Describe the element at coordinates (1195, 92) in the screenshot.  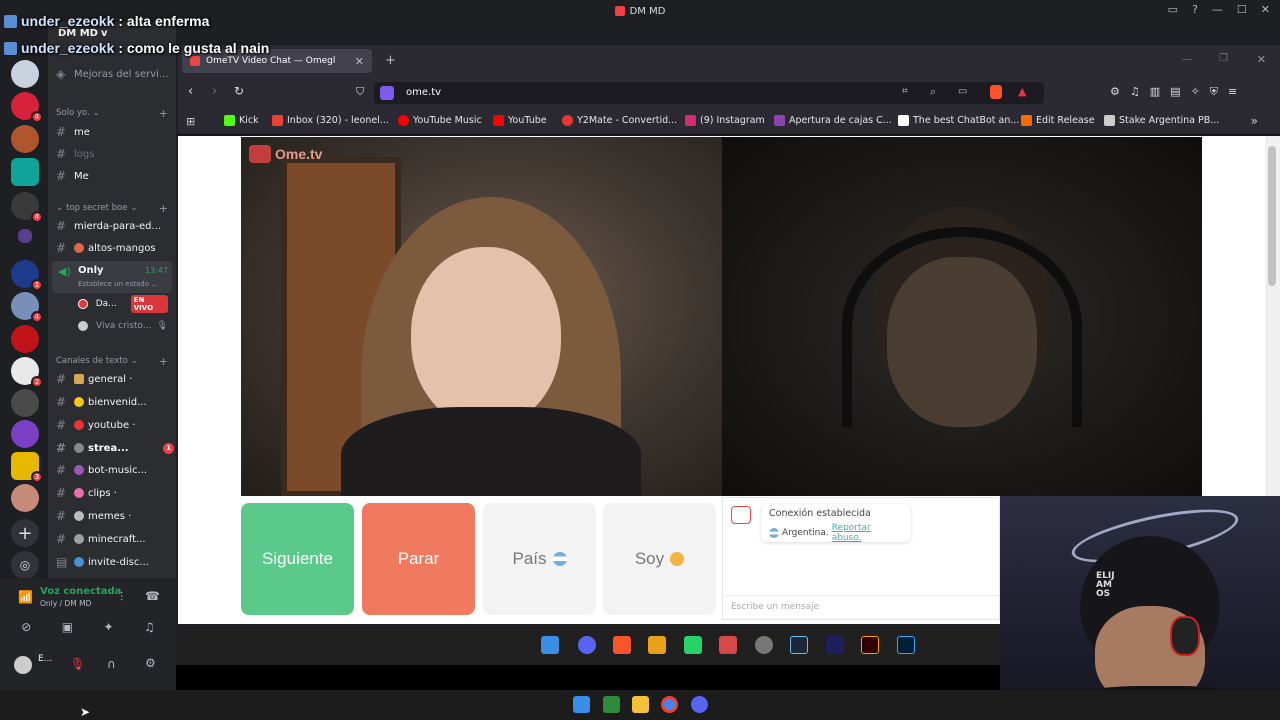
I see `leo-icon: ✧` at that location.